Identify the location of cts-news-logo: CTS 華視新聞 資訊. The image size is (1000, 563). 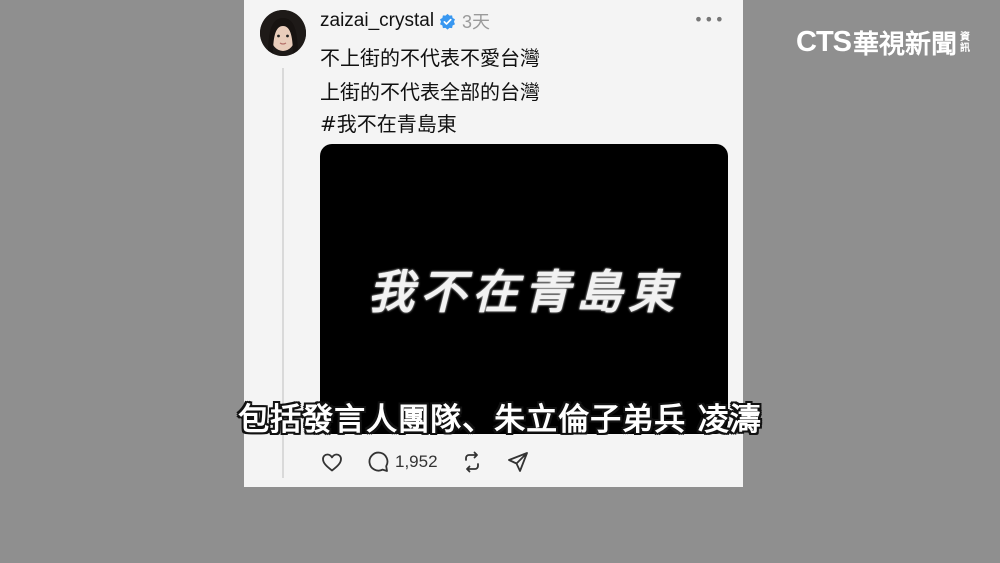
(884, 42).